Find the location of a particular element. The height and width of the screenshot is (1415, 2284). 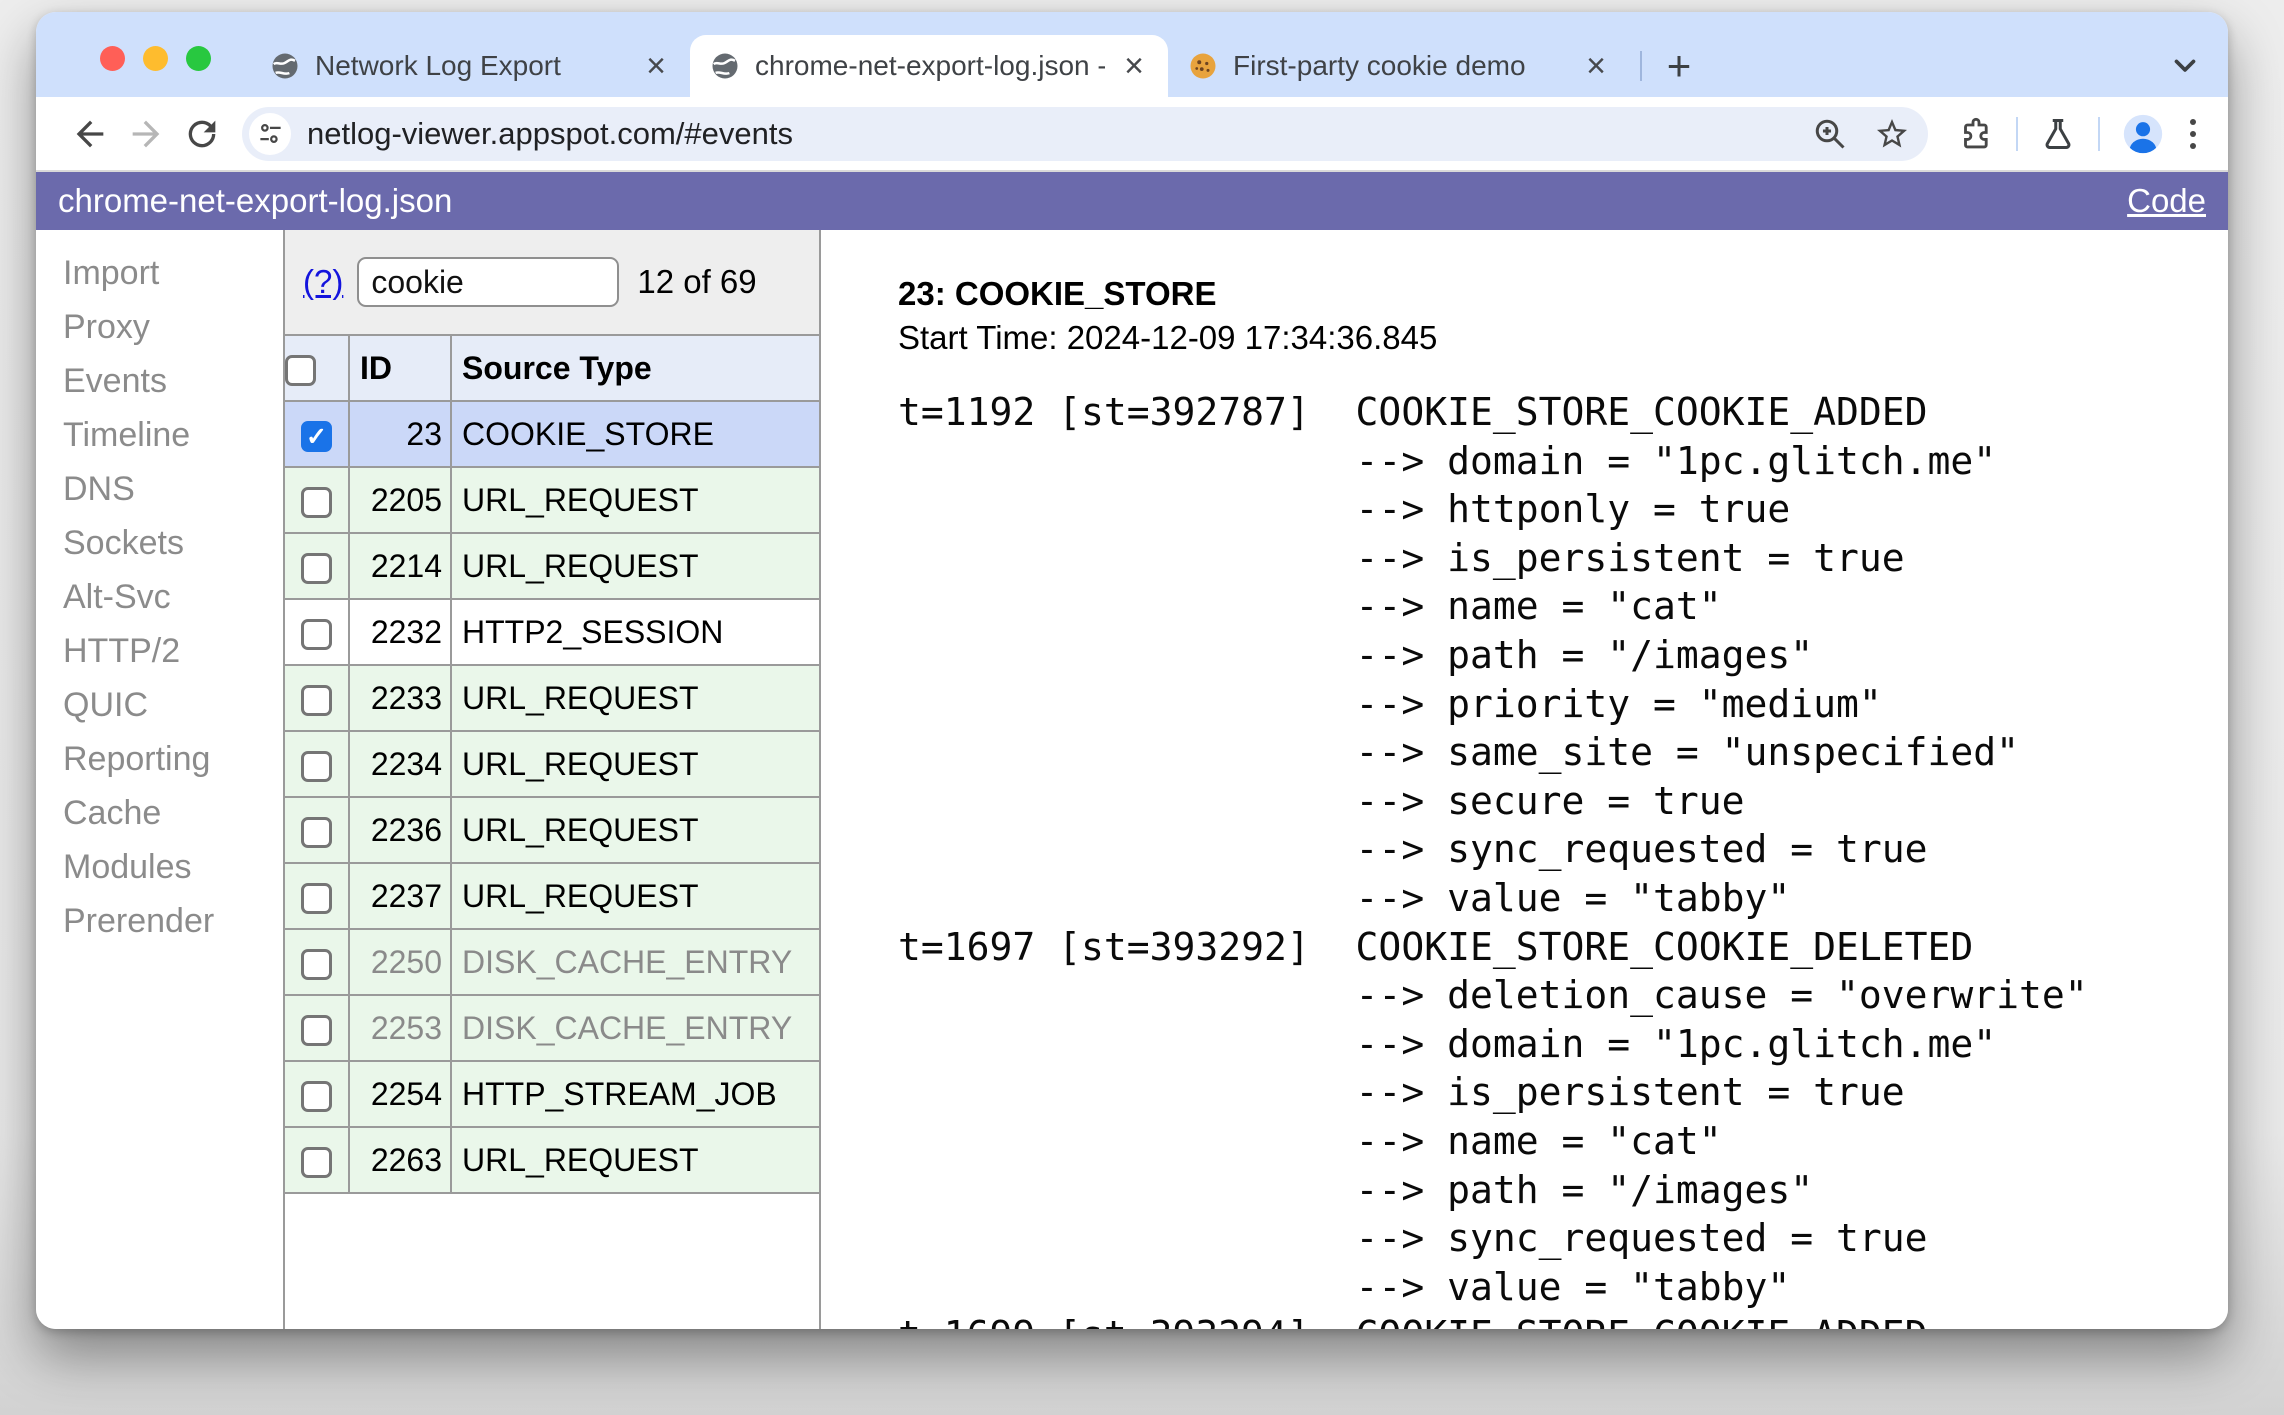

code-link: Code is located at coordinates (2166, 201).